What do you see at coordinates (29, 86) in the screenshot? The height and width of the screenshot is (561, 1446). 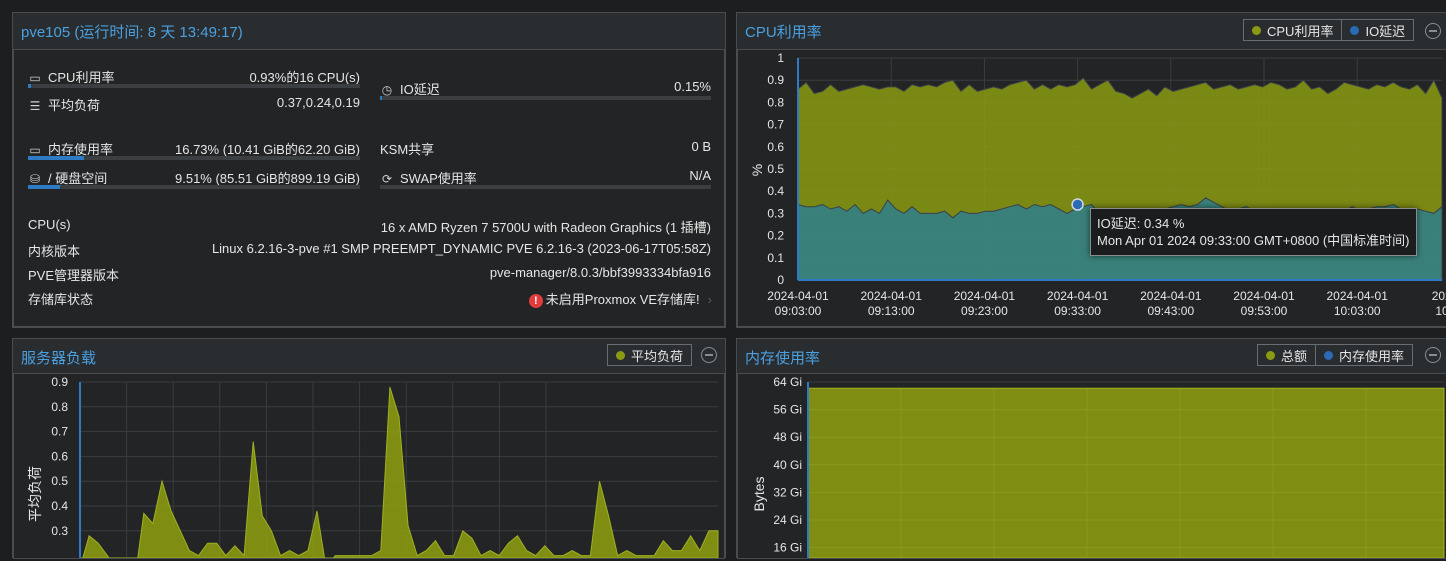 I see `cpu-bar-fill` at bounding box center [29, 86].